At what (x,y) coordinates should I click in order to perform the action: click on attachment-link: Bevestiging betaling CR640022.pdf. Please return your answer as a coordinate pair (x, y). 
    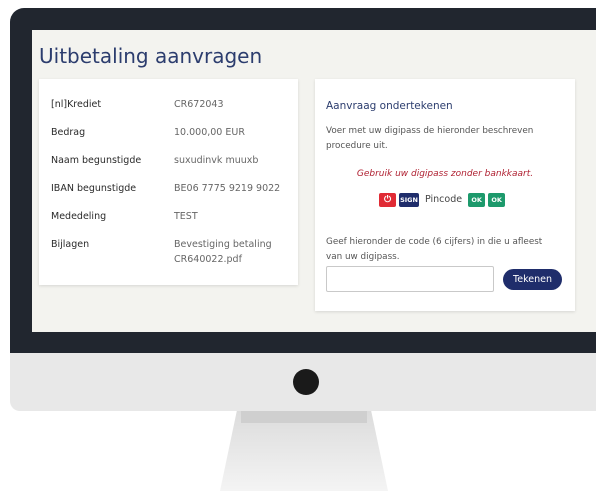
    Looking at the image, I should click on (234, 252).